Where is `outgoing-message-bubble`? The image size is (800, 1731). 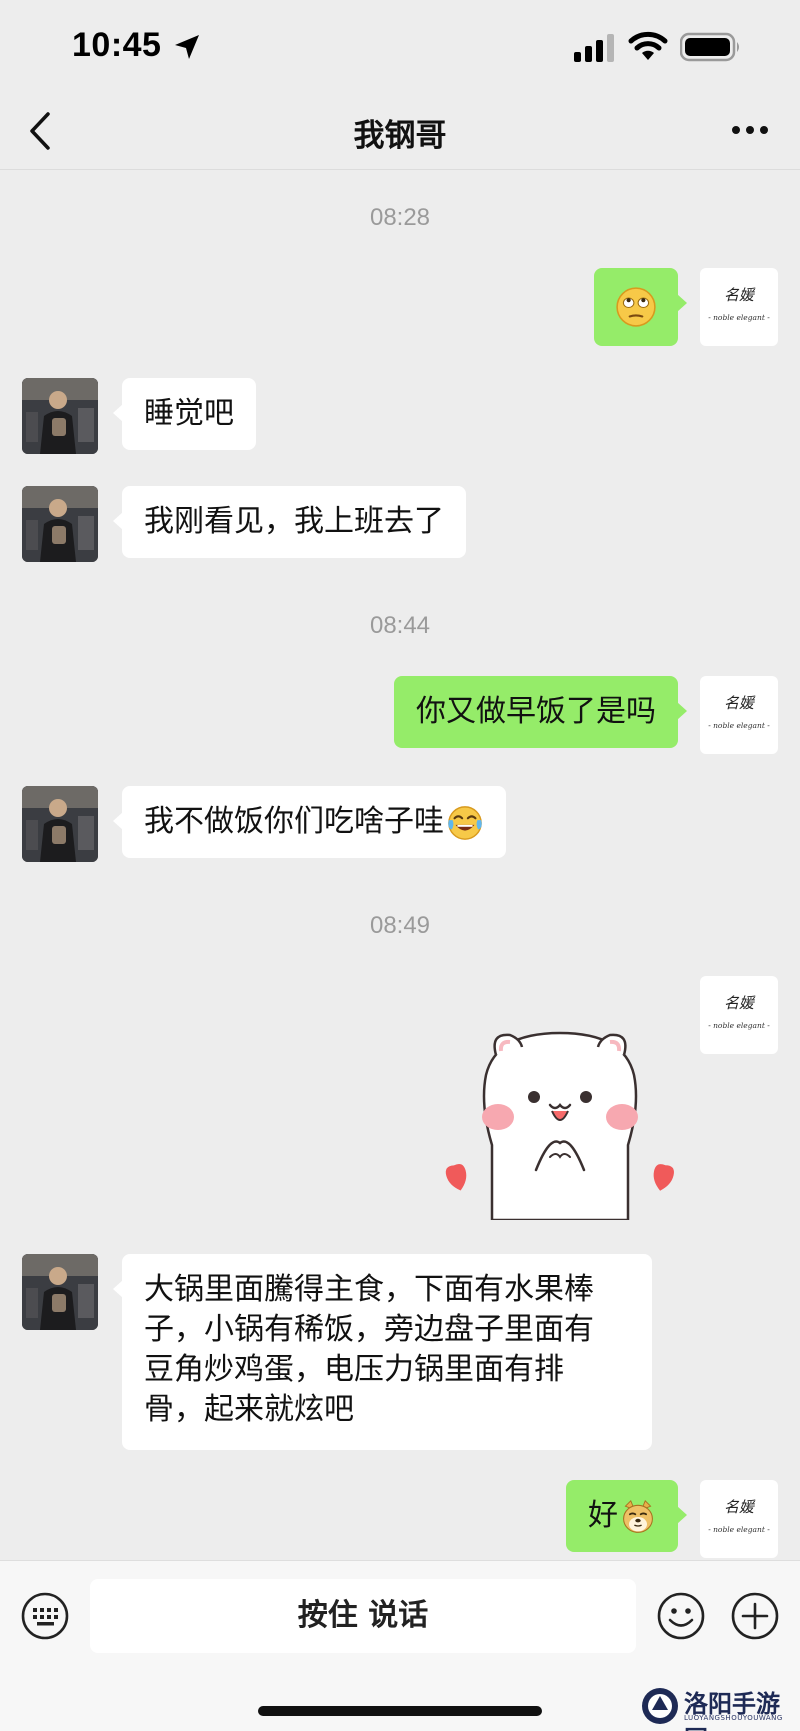
outgoing-message-bubble is located at coordinates (640, 307).